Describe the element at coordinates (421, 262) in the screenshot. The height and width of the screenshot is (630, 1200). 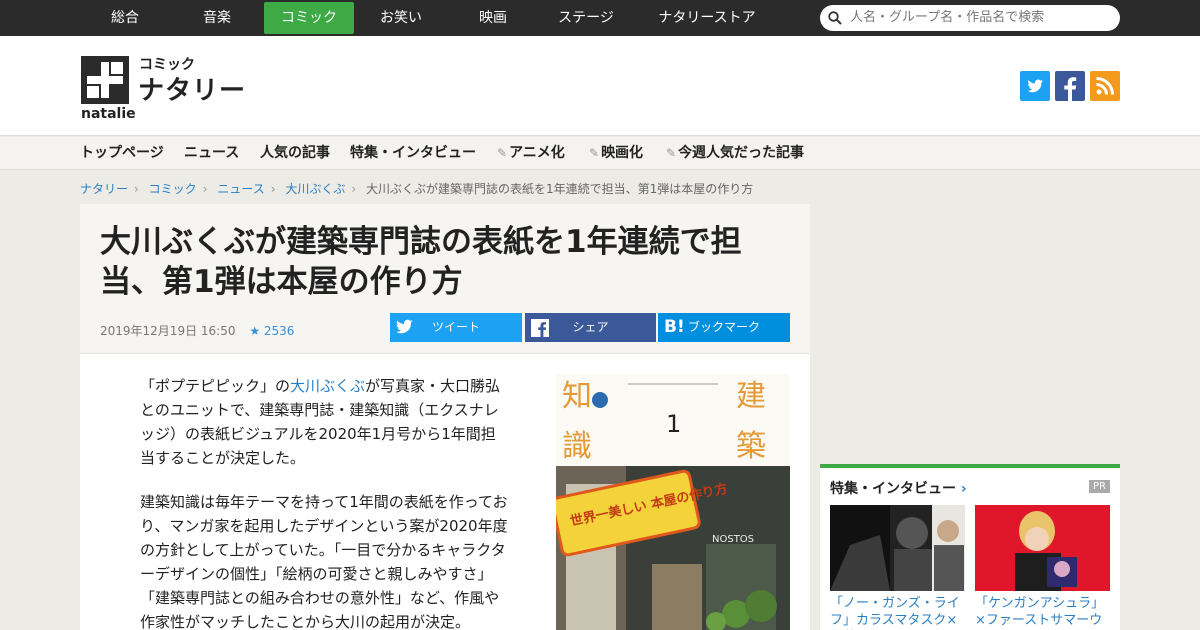
I see `article-title: 大川ぶくぶが建築専門誌の表紙を1年連続で担当、第1弾は本屋の作り方` at that location.